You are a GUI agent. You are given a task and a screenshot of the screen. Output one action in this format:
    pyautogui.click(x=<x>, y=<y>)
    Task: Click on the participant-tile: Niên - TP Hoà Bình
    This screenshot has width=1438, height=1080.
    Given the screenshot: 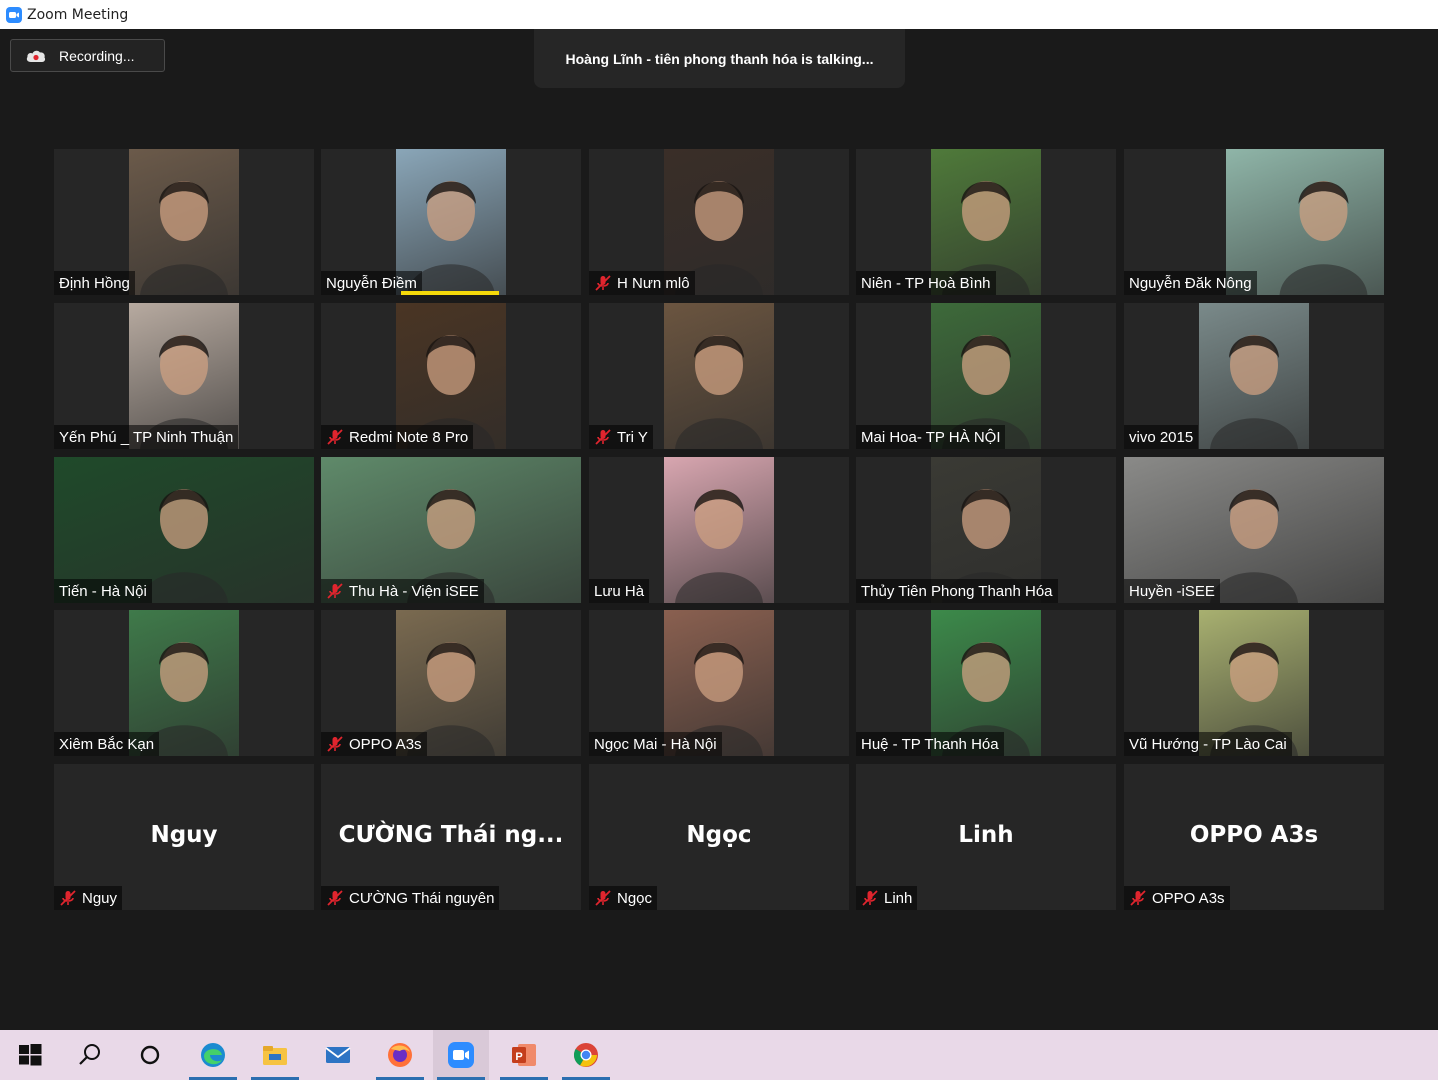 What is the action you would take?
    pyautogui.click(x=986, y=222)
    